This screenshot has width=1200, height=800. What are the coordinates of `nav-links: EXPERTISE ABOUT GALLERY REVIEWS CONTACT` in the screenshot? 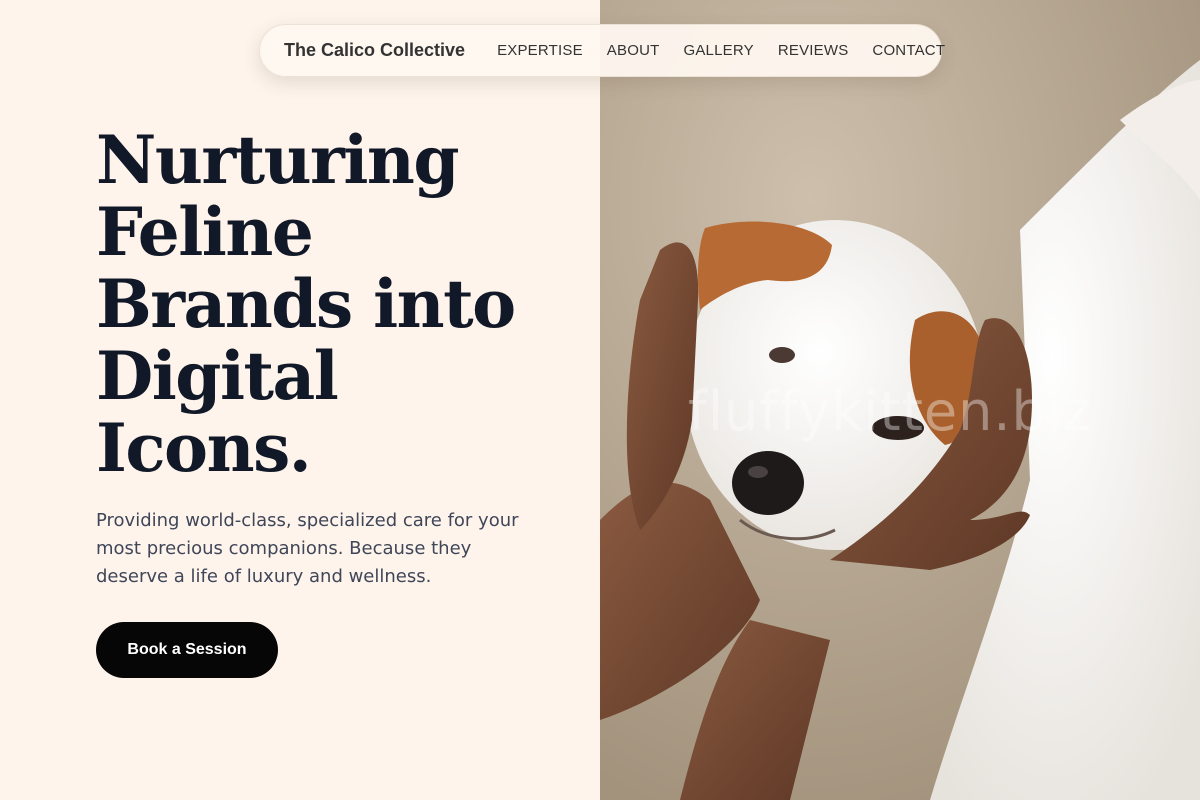 It's located at (721, 50).